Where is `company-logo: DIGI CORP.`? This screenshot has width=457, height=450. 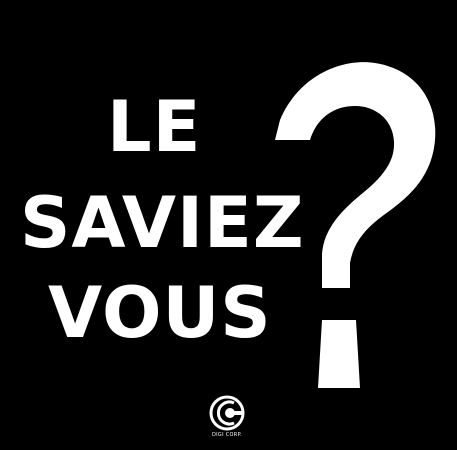
company-logo: DIGI CORP. is located at coordinates (227, 420).